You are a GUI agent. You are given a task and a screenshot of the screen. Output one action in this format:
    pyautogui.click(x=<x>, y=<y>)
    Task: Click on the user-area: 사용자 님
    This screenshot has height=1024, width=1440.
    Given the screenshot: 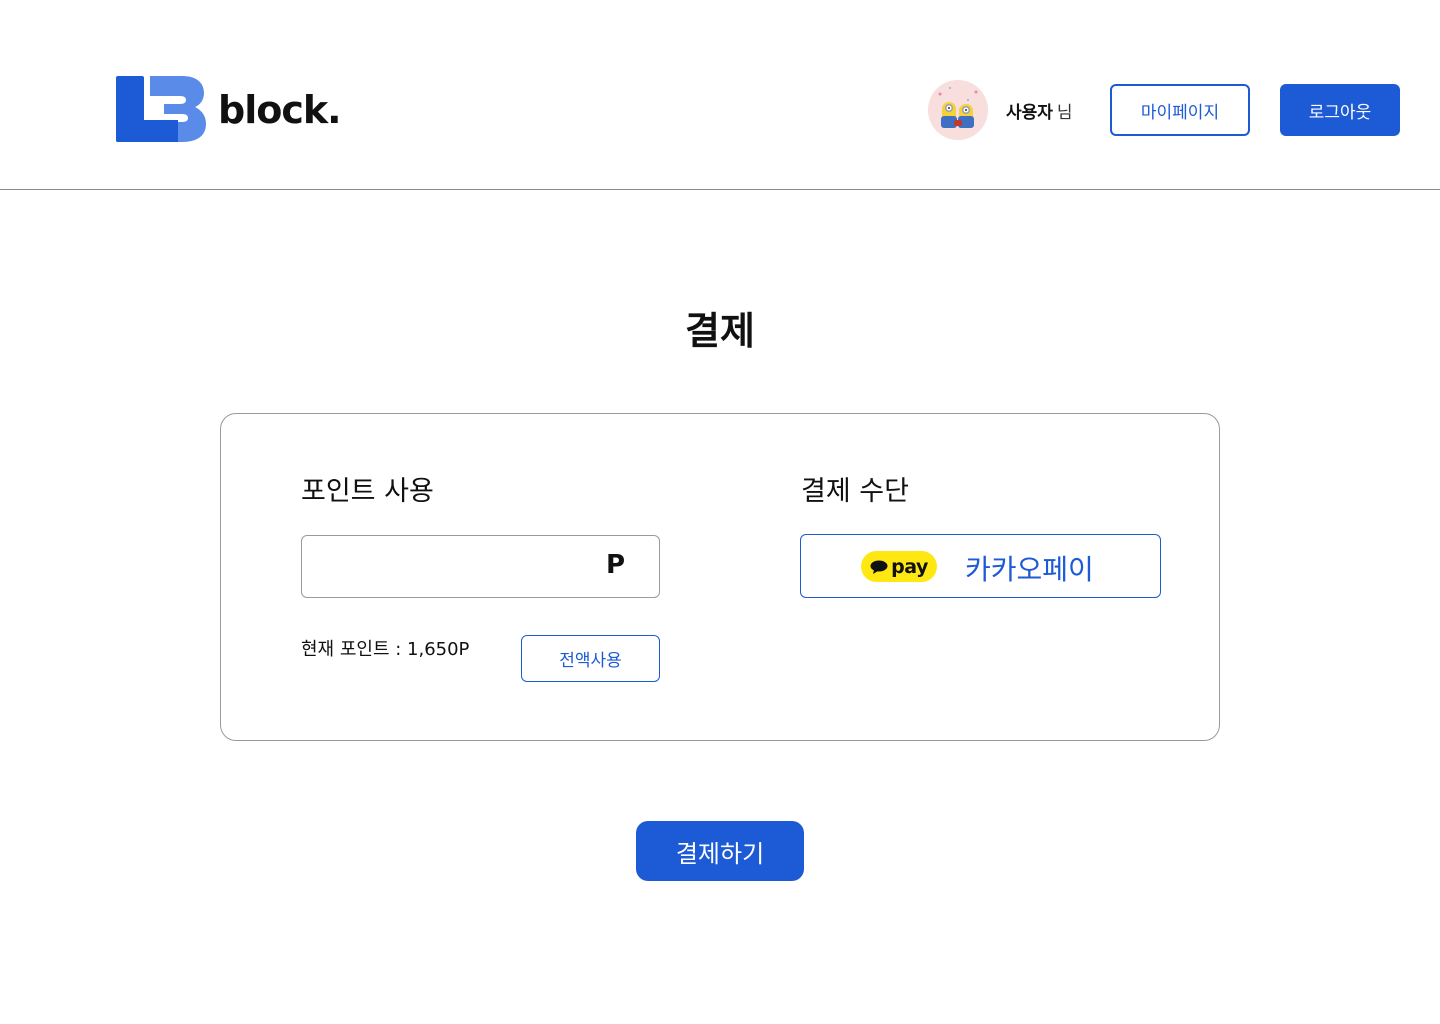 What is the action you would take?
    pyautogui.click(x=1000, y=110)
    